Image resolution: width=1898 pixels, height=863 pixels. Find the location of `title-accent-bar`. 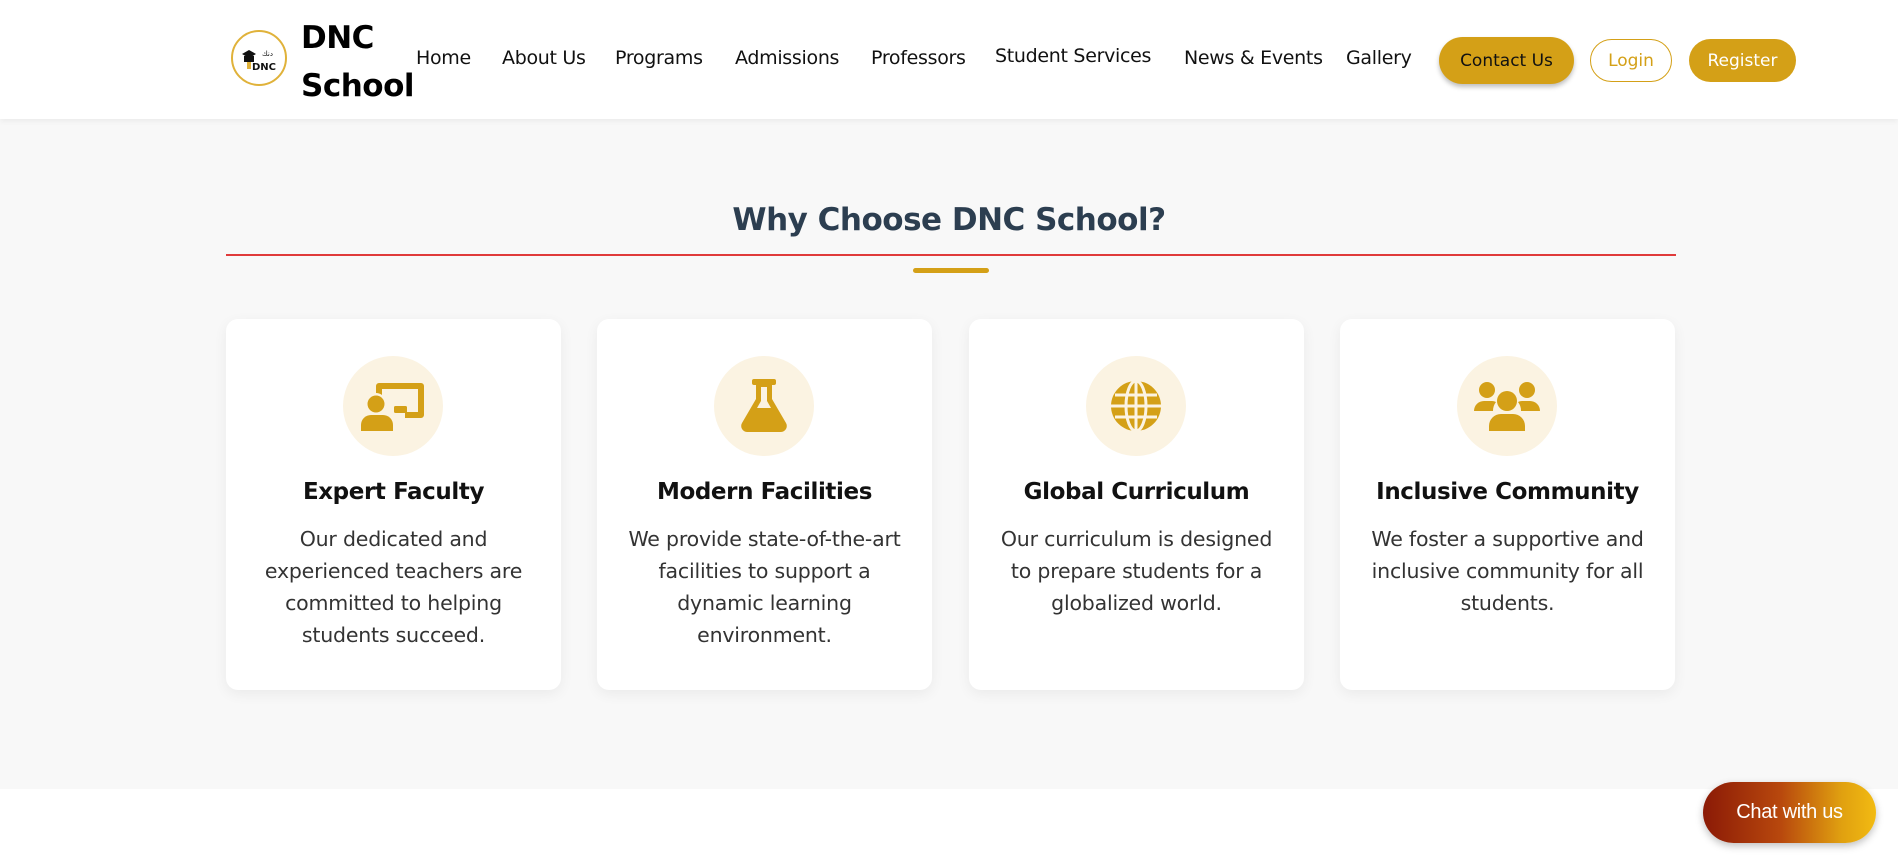

title-accent-bar is located at coordinates (951, 270).